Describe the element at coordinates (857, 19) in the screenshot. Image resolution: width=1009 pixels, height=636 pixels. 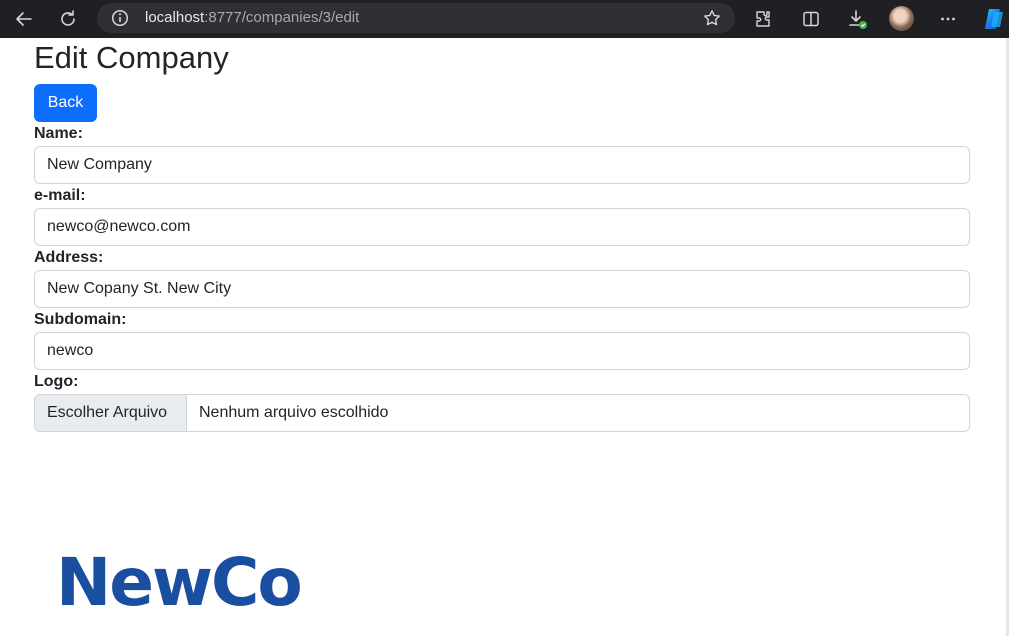
I see `downloads-icon` at that location.